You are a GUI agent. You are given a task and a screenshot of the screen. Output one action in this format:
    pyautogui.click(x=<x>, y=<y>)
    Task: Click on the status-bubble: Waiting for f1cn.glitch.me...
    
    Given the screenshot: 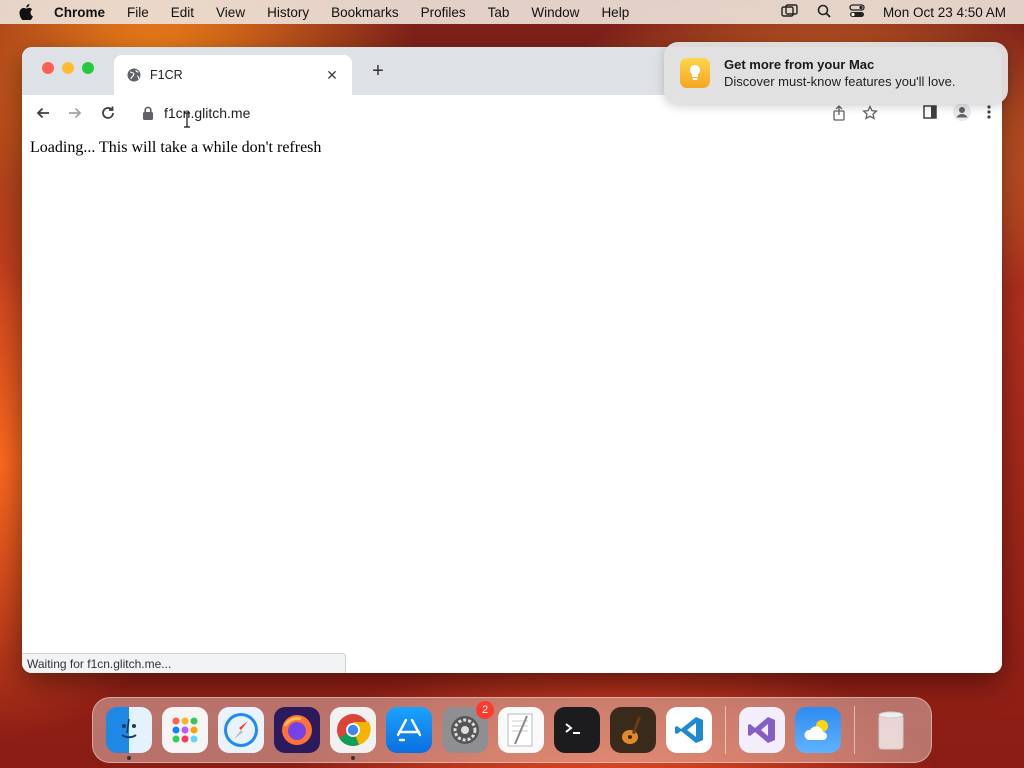 What is the action you would take?
    pyautogui.click(x=184, y=663)
    